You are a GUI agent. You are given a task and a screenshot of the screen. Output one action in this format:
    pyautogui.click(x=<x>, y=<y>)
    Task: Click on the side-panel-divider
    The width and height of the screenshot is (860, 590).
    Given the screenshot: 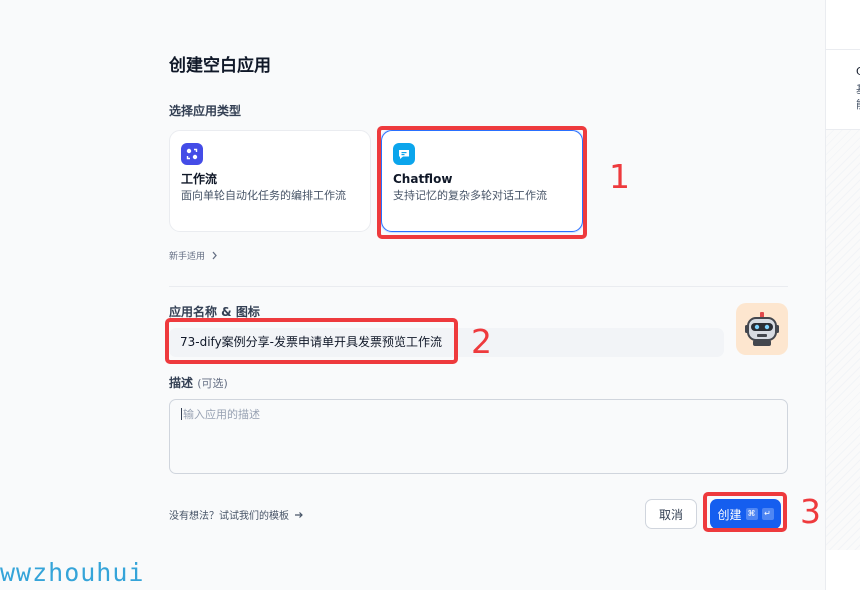 What is the action you would take?
    pyautogui.click(x=843, y=49)
    